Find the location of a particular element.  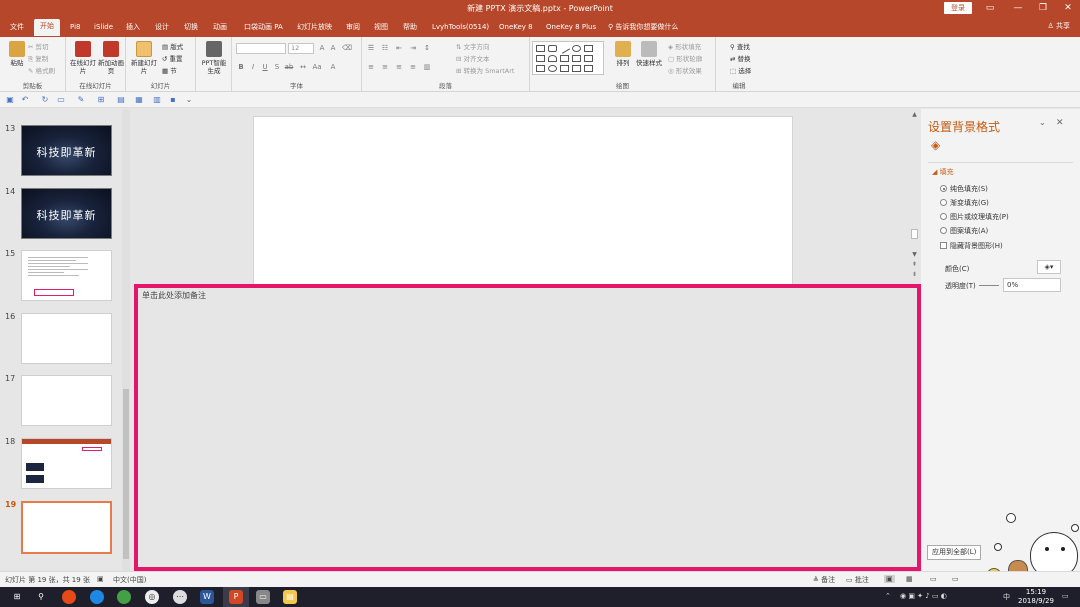

text-direction-button: ⇅ 文字方向 is located at coordinates (473, 46).